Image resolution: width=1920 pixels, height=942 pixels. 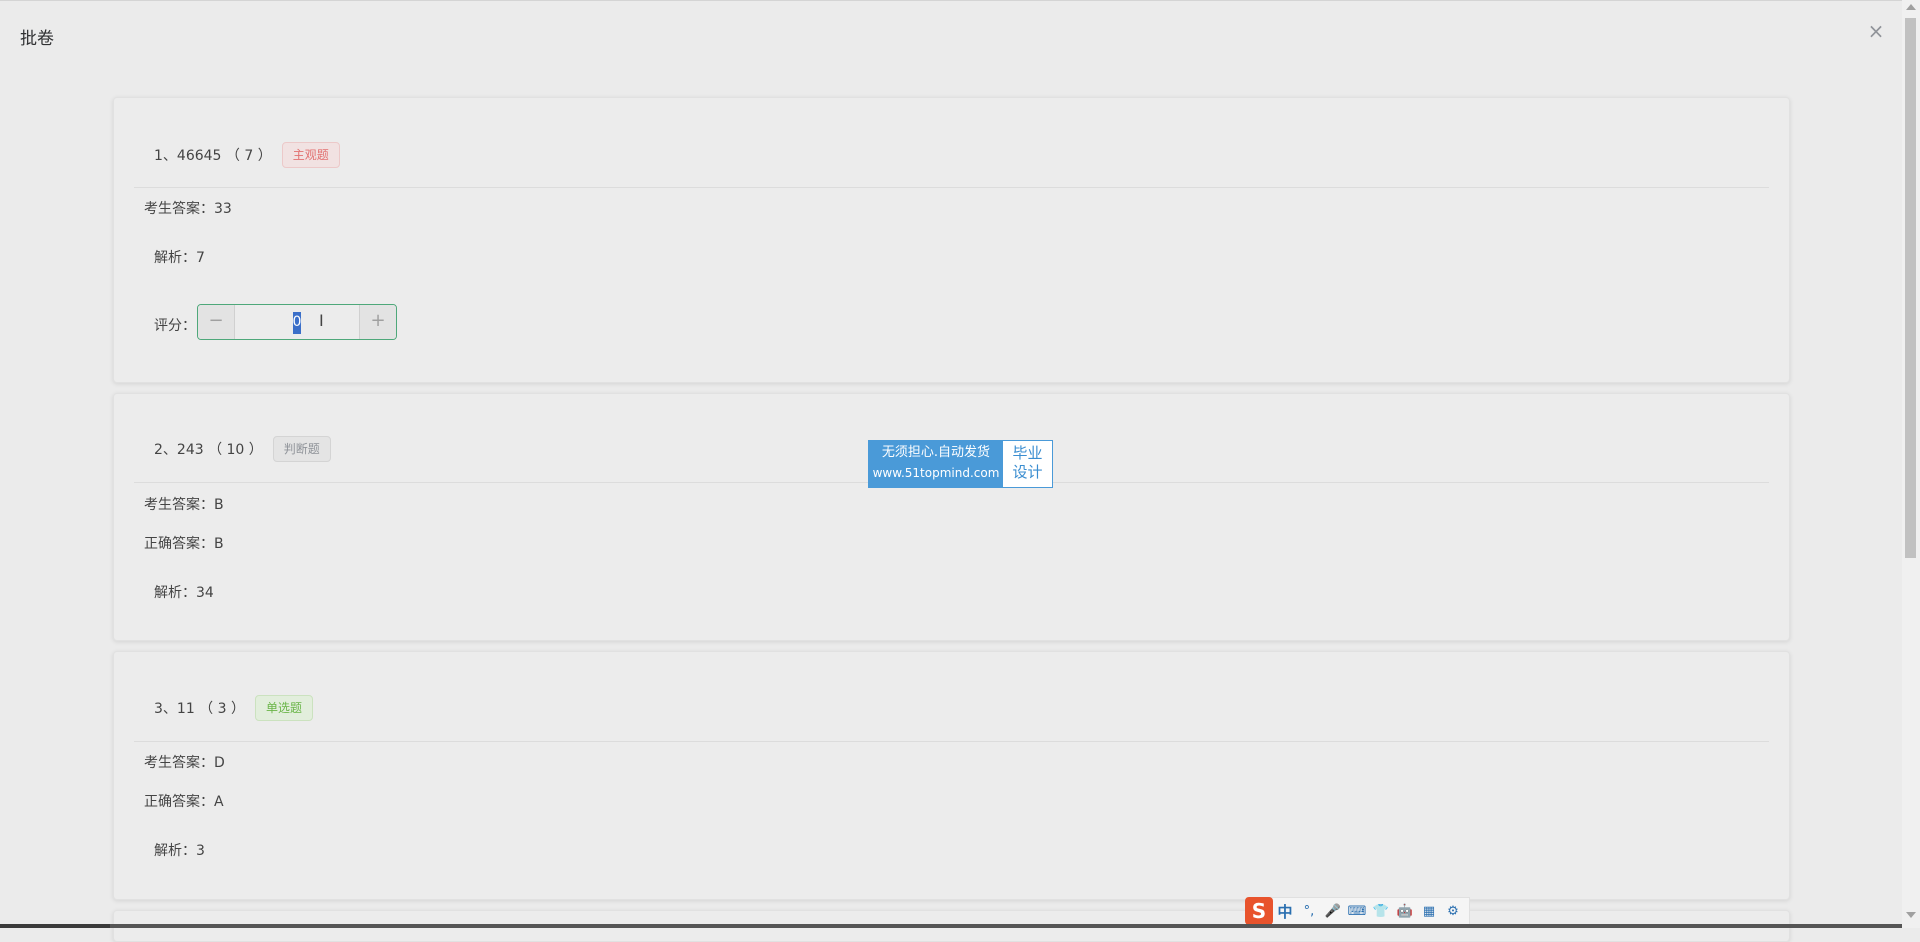 What do you see at coordinates (1876, 31) in the screenshot?
I see `close-icon: ×` at bounding box center [1876, 31].